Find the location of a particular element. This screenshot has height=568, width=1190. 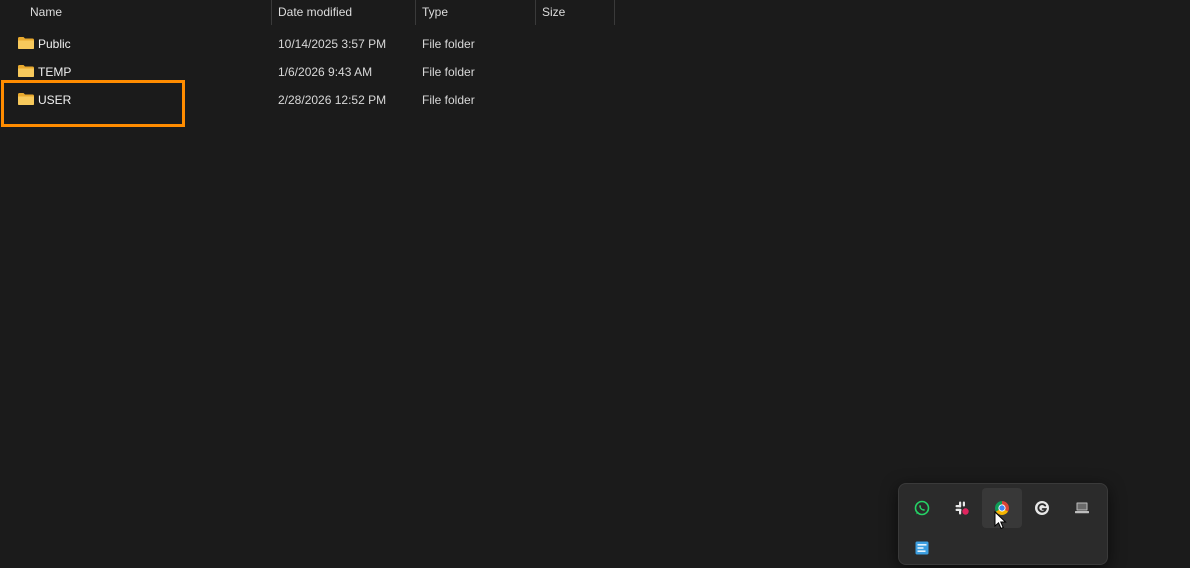

folder-date: 10/14/2025 3:57 PM is located at coordinates (332, 44).